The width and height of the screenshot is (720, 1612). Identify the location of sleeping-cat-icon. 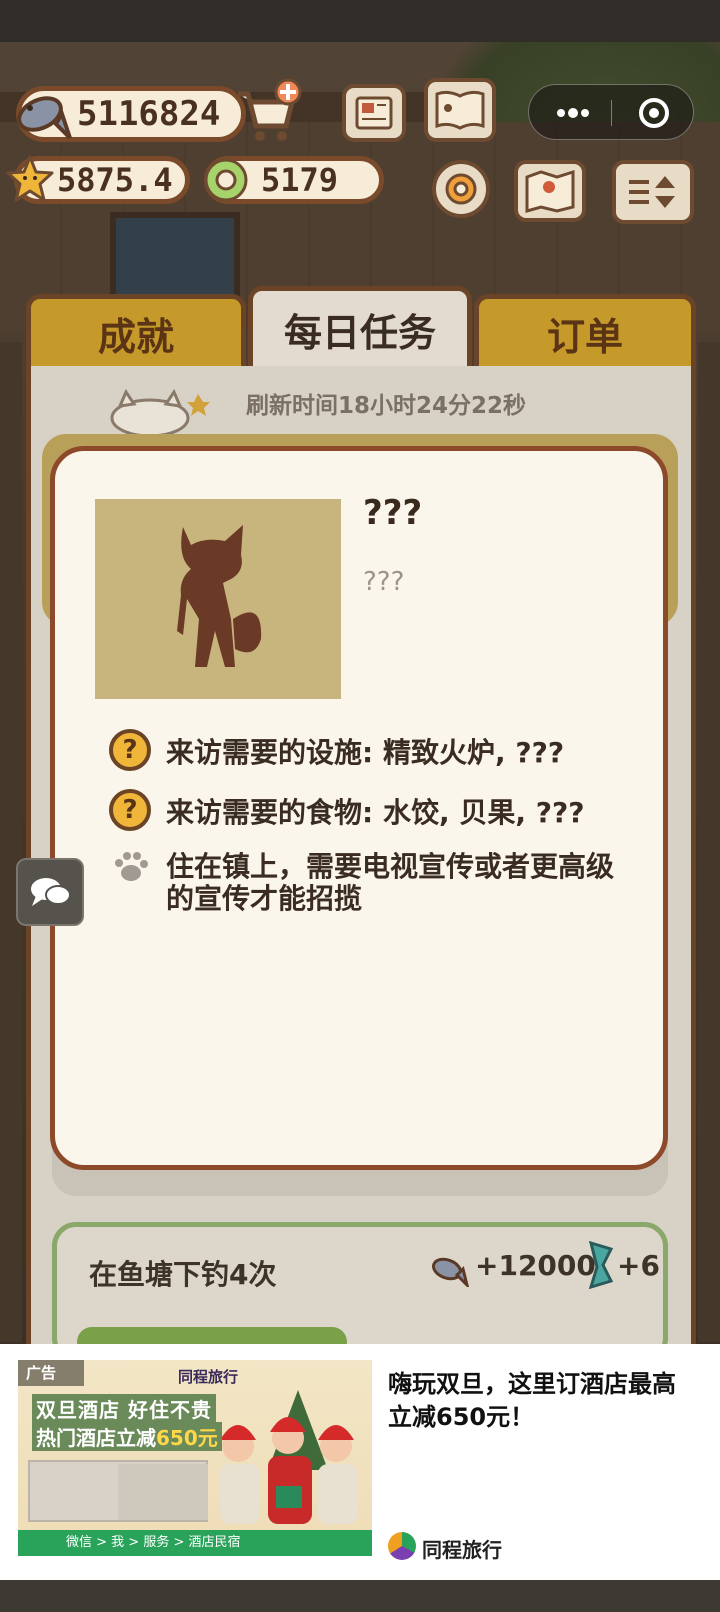
(160, 413).